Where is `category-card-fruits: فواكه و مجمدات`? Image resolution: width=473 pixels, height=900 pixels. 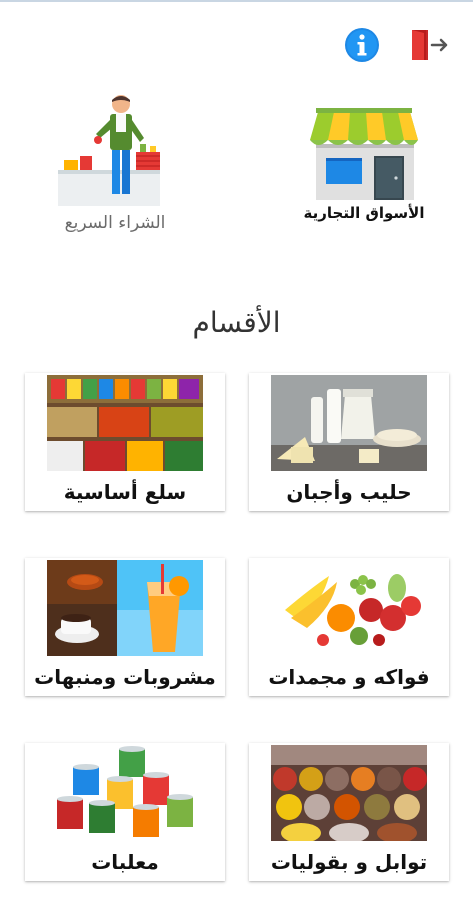 category-card-fruits: فواكه و مجمدات is located at coordinates (349, 627).